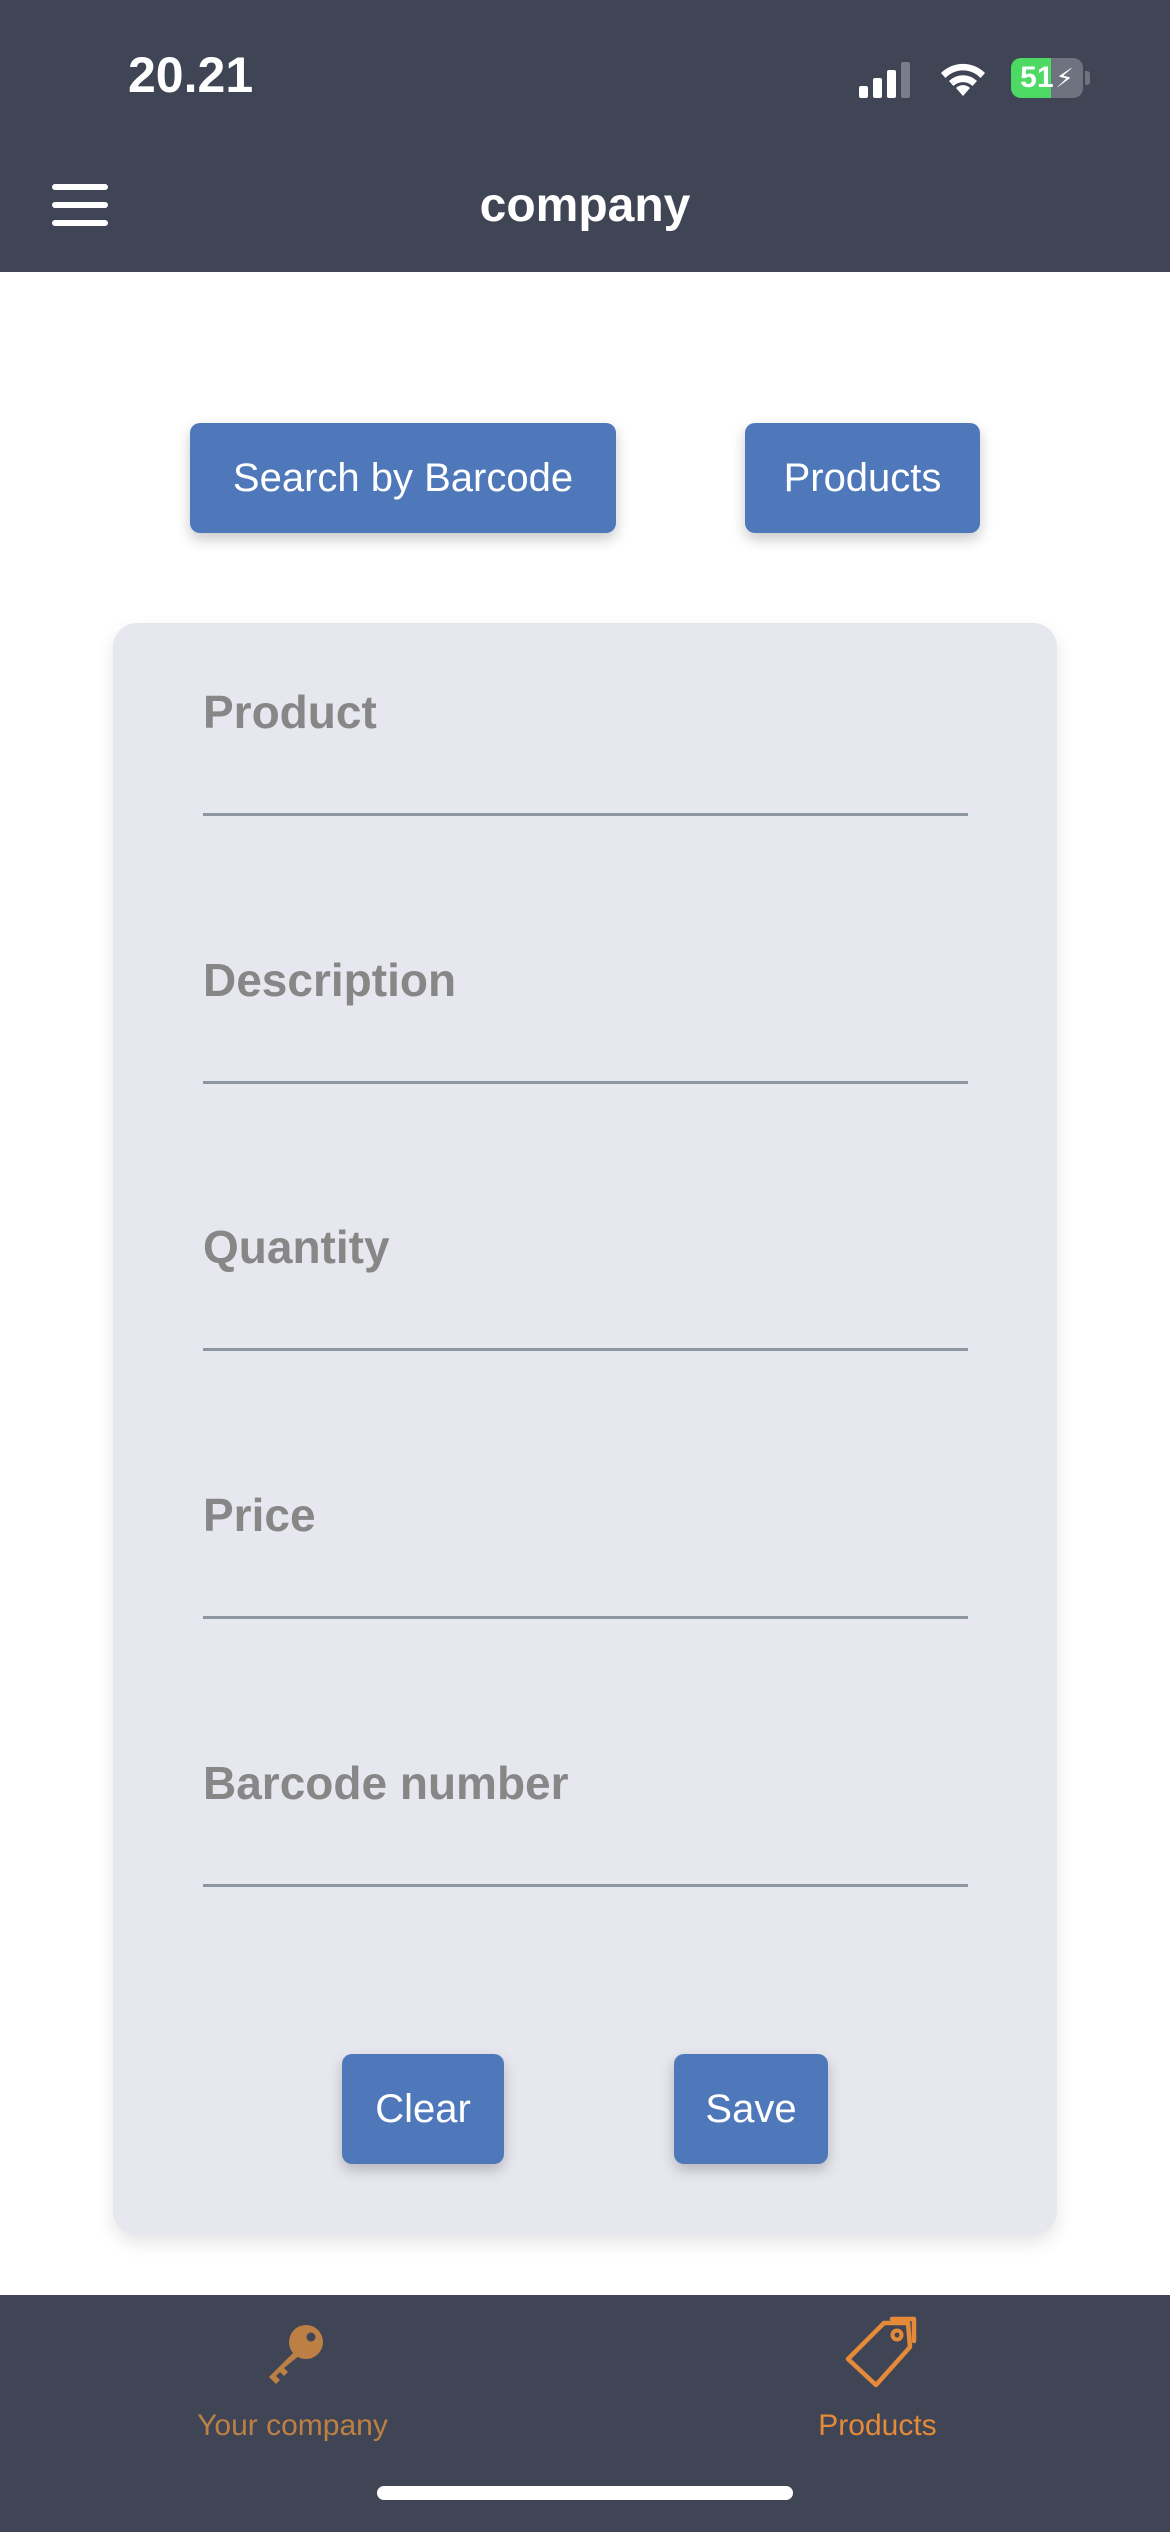  What do you see at coordinates (585, 991) in the screenshot?
I see `description-field: Description` at bounding box center [585, 991].